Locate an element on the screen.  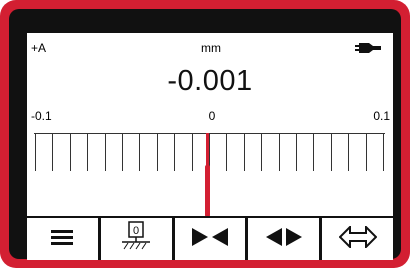
needle-pointer is located at coordinates (207, 151).